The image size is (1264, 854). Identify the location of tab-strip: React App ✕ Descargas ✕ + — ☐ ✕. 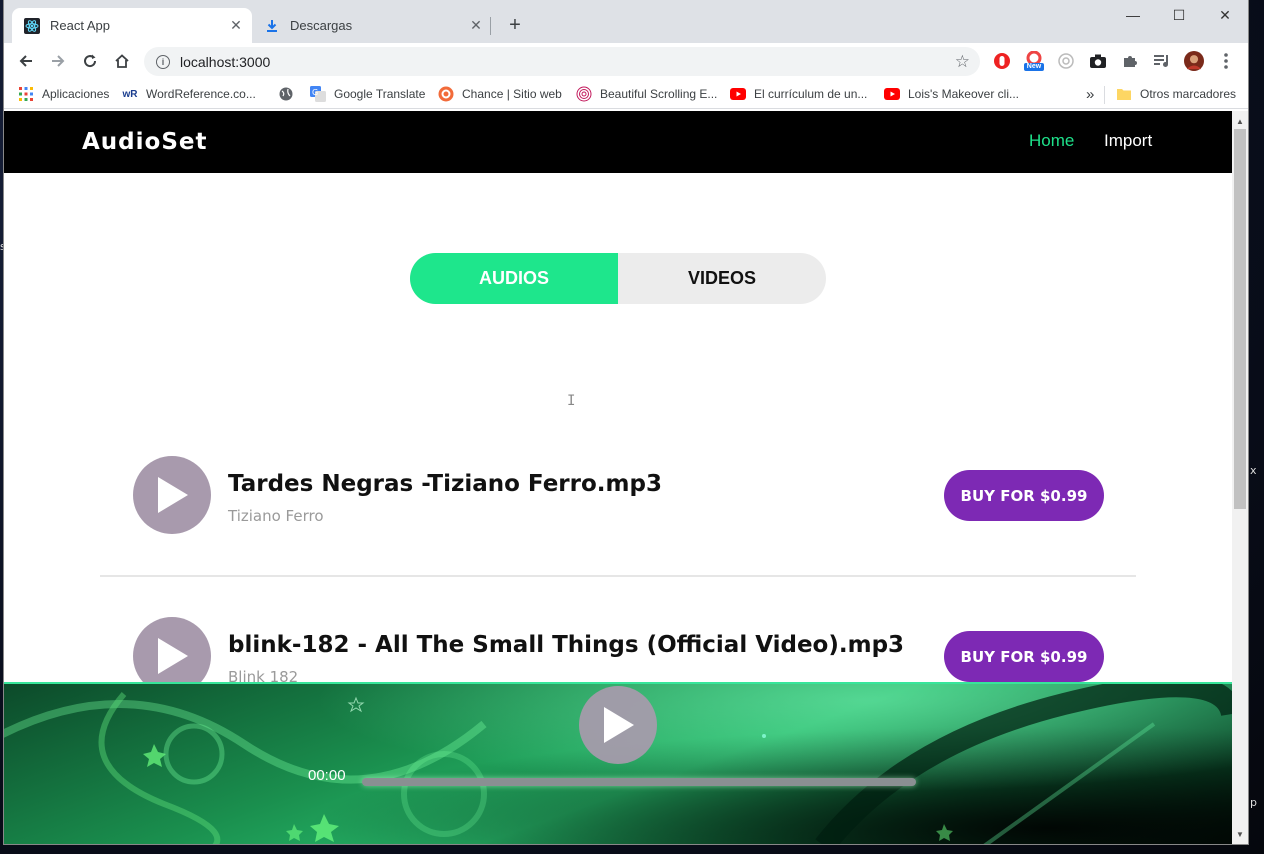
(626, 21).